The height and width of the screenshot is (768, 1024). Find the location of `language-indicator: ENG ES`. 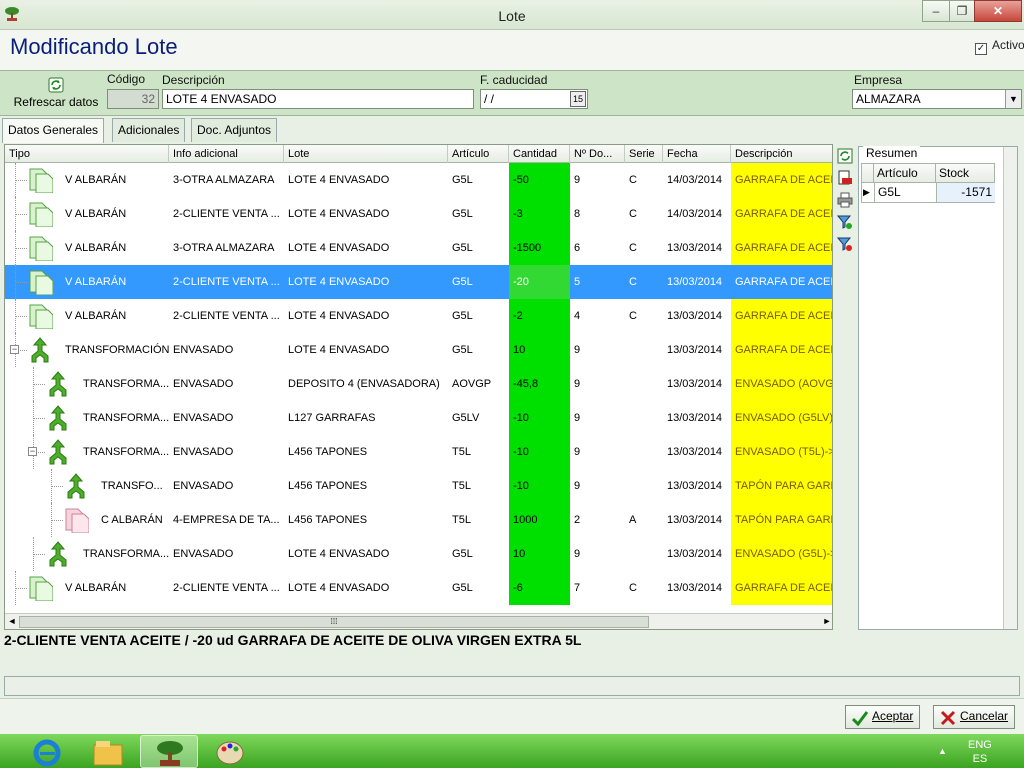

language-indicator: ENG ES is located at coordinates (980, 752).